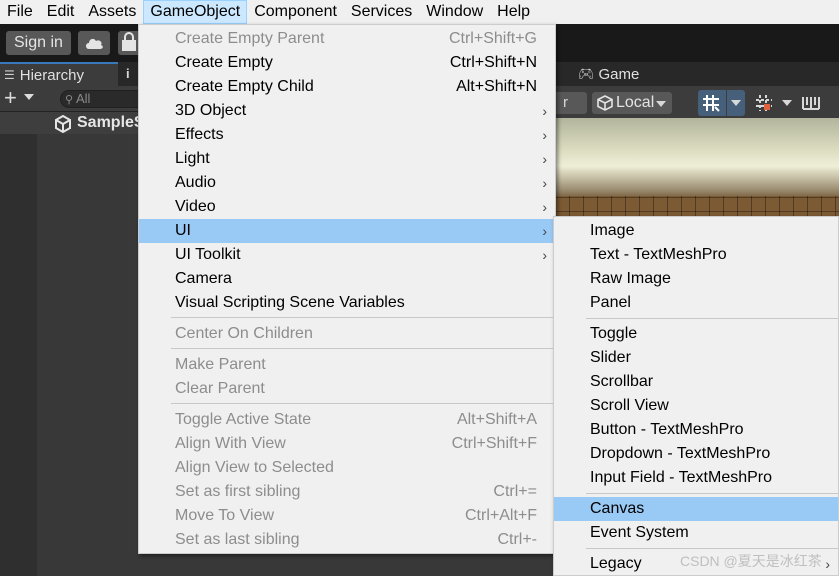 Image resolution: width=839 pixels, height=576 pixels. I want to click on search-icon: ⚲, so click(69, 100).